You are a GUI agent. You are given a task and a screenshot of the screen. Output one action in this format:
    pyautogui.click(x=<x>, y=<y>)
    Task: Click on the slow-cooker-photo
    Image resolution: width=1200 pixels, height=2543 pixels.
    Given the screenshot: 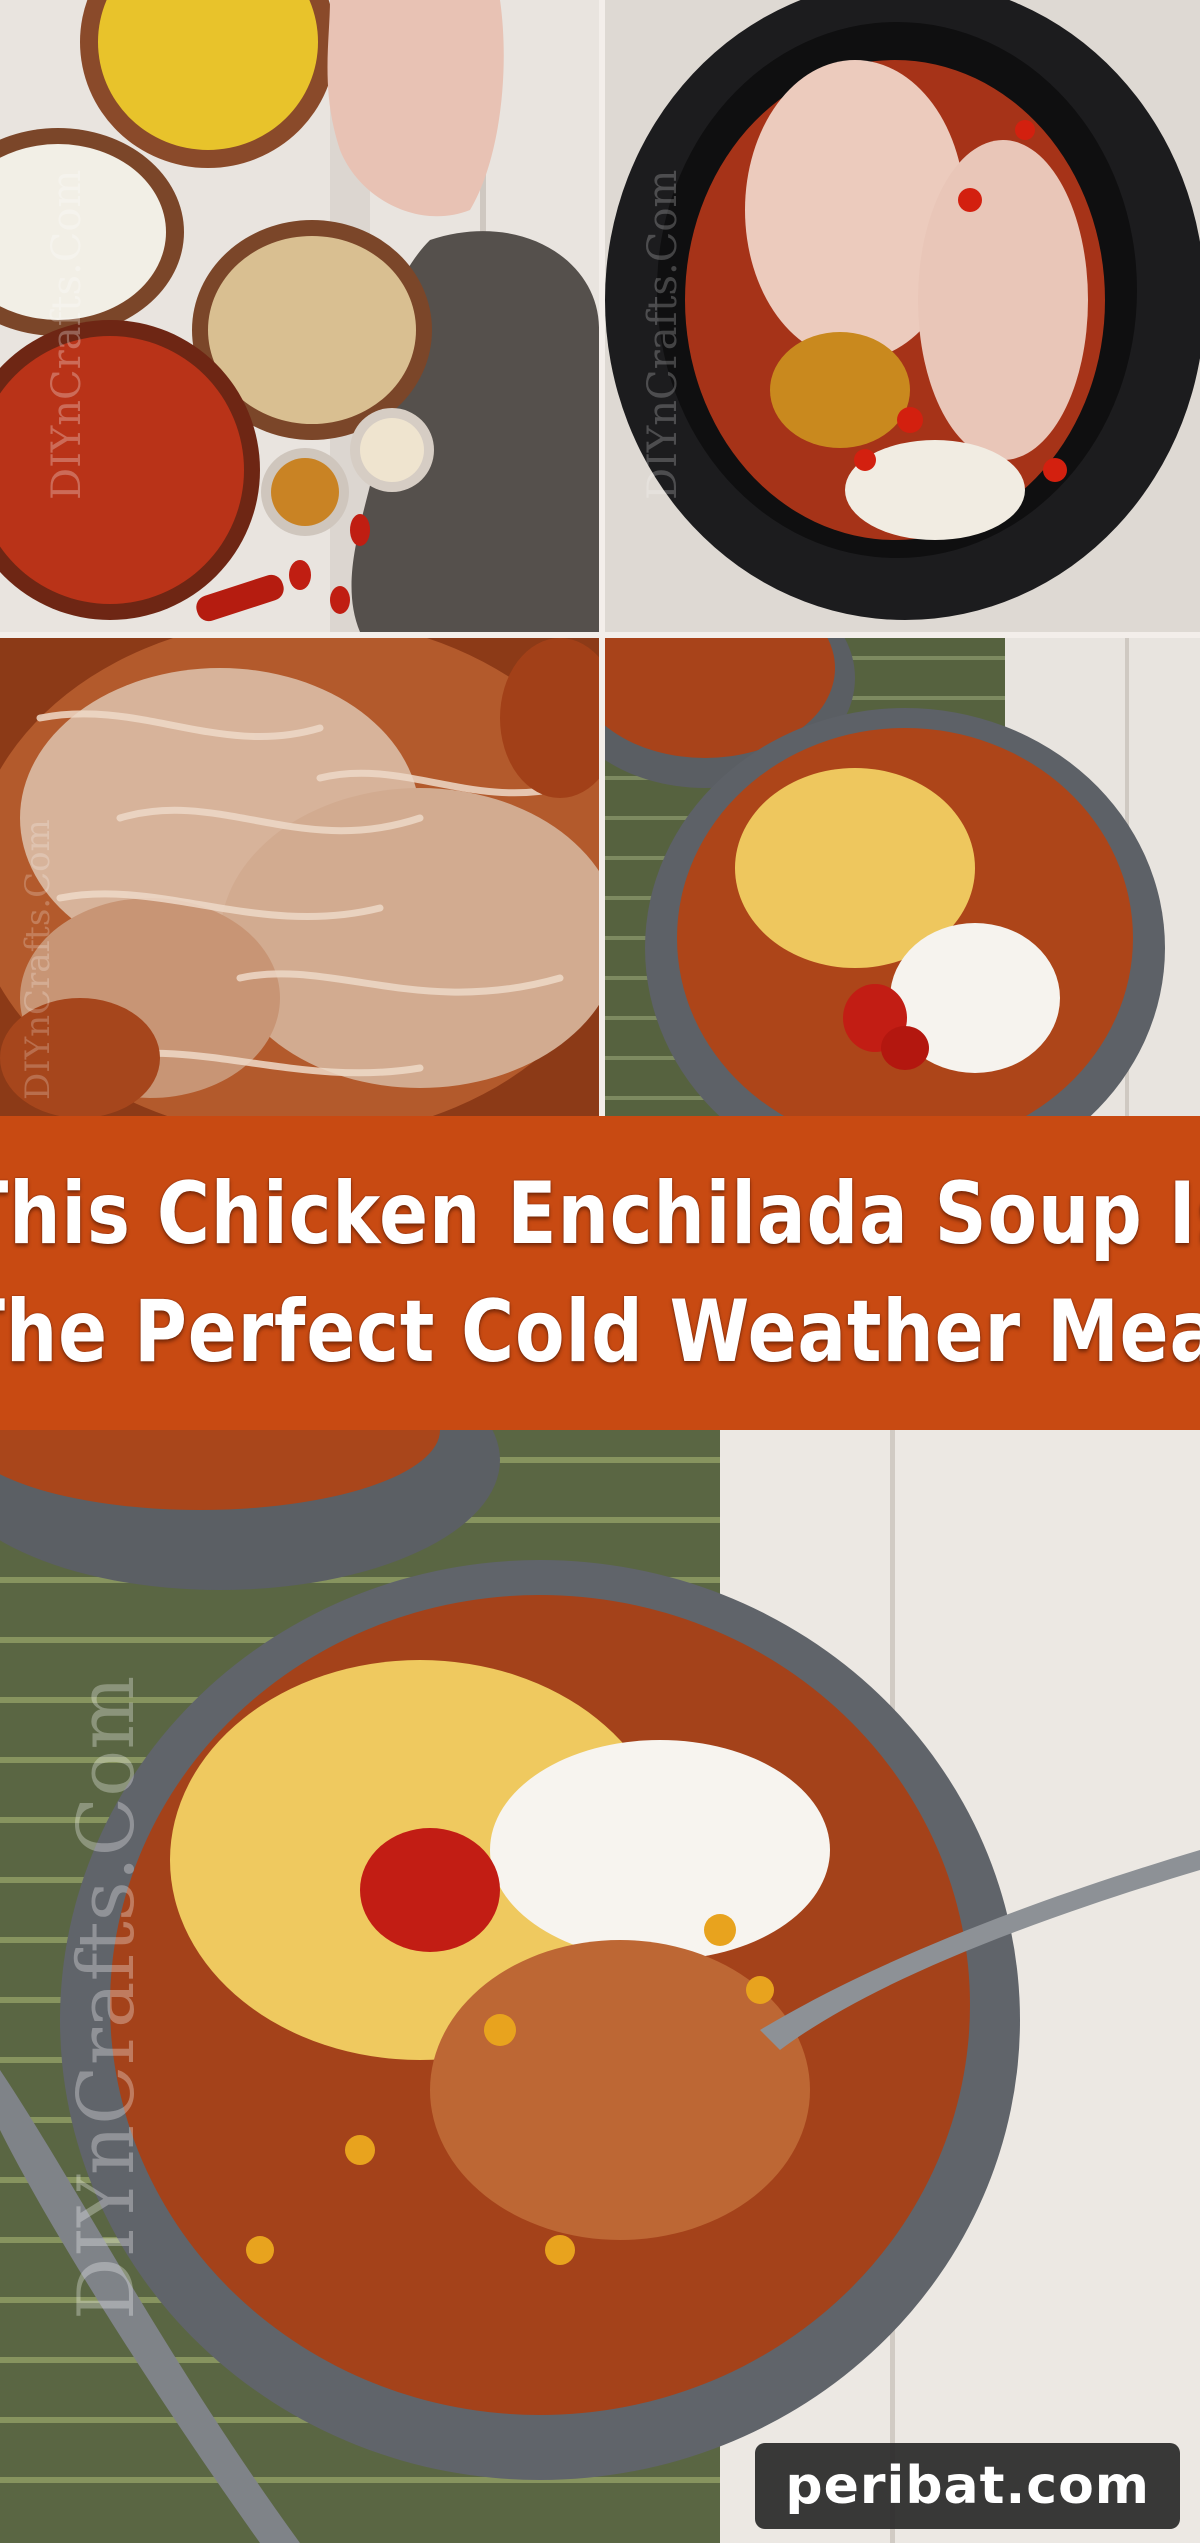 What is the action you would take?
    pyautogui.click(x=902, y=316)
    